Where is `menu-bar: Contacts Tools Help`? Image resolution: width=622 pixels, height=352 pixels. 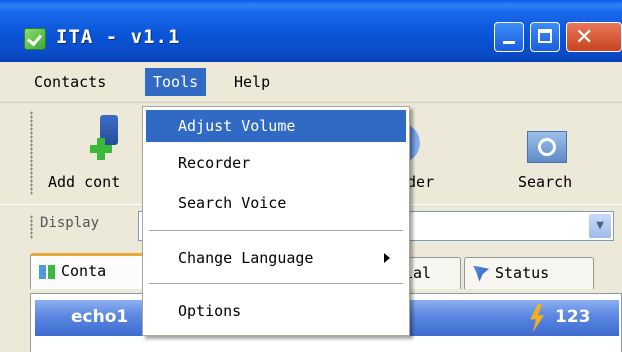 menu-bar: Contacts Tools Help is located at coordinates (311, 82).